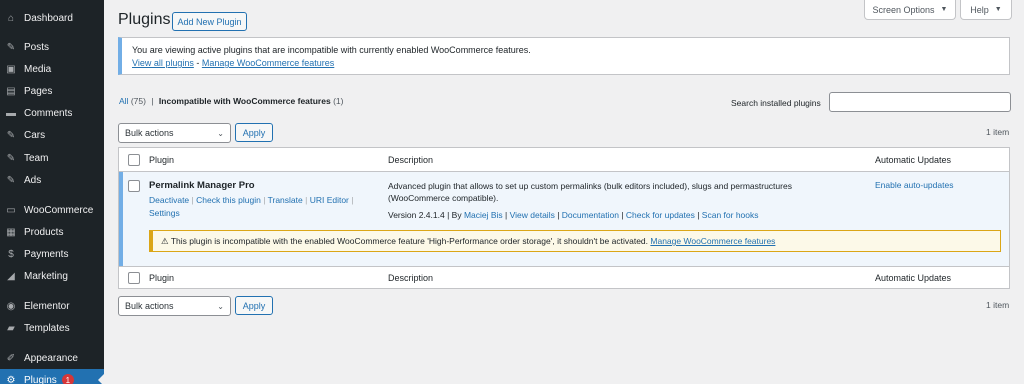  What do you see at coordinates (998, 132) in the screenshot?
I see `items-count-top: 1 item` at bounding box center [998, 132].